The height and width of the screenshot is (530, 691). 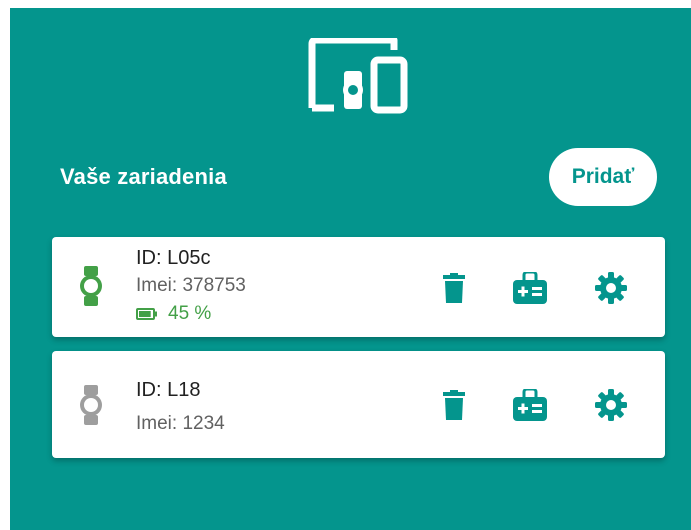 I want to click on device-imei: Imei: 378753, so click(x=191, y=285).